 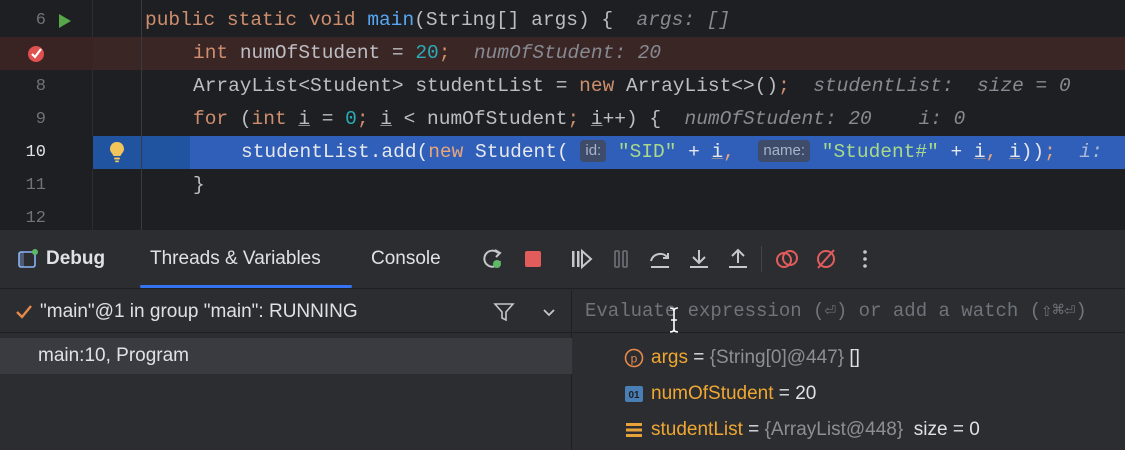 What do you see at coordinates (562, 216) in the screenshot?
I see `code-line-12: 12` at bounding box center [562, 216].